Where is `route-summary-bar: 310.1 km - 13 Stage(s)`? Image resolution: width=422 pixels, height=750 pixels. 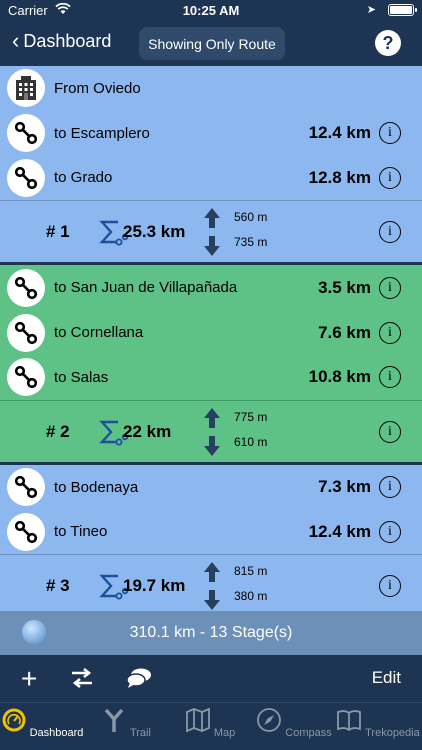 route-summary-bar: 310.1 km - 13 Stage(s) is located at coordinates (211, 633).